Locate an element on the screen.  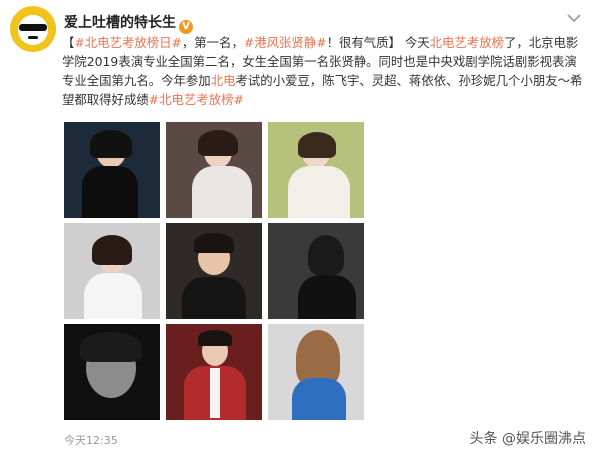
username-line: 爱上吐槽的特长生 V is located at coordinates (128, 23).